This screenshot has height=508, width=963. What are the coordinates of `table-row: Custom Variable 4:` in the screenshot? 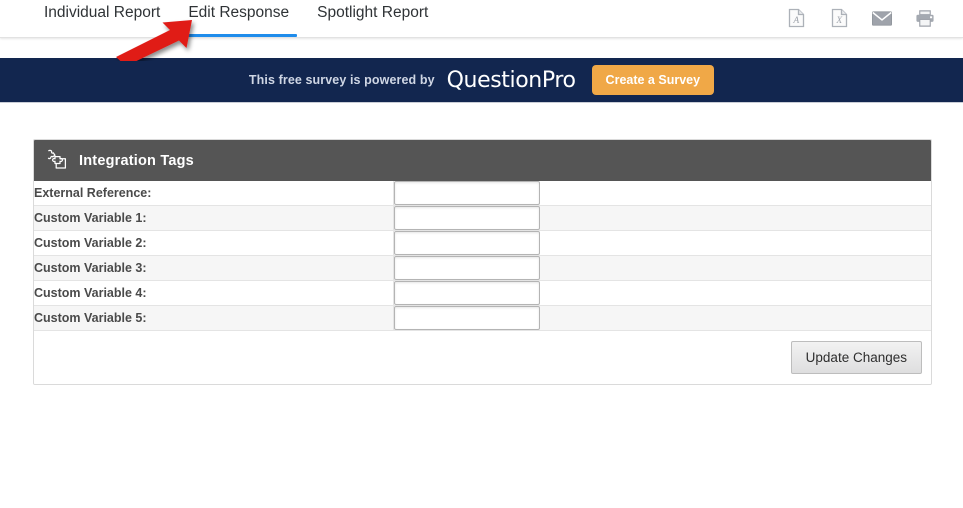 It's located at (482, 293).